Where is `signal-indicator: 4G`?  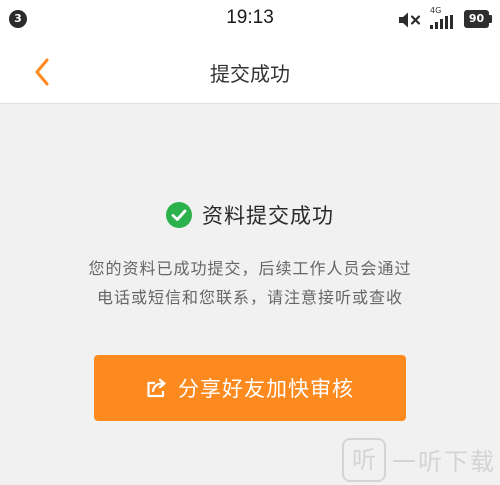 signal-indicator: 4G is located at coordinates (443, 18).